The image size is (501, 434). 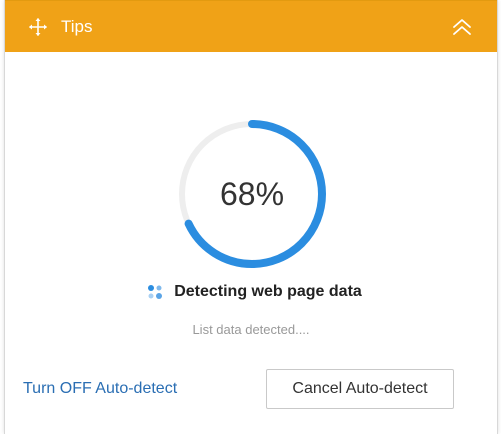 I want to click on move-arrows-icon, so click(x=38, y=27).